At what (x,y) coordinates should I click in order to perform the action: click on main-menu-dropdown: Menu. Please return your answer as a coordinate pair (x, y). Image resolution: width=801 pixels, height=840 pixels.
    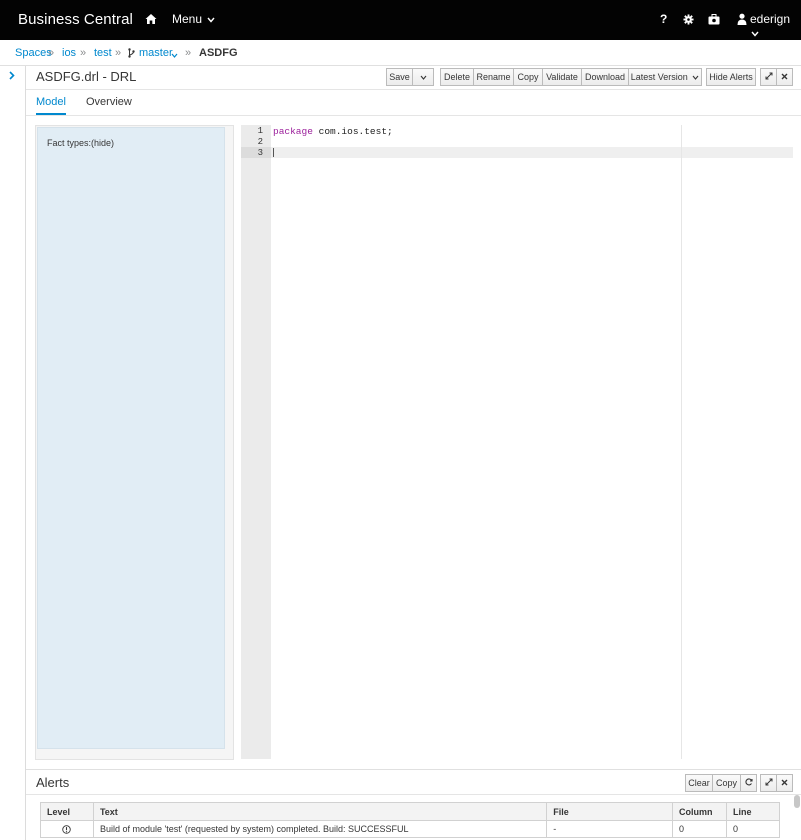
    Looking at the image, I should click on (193, 19).